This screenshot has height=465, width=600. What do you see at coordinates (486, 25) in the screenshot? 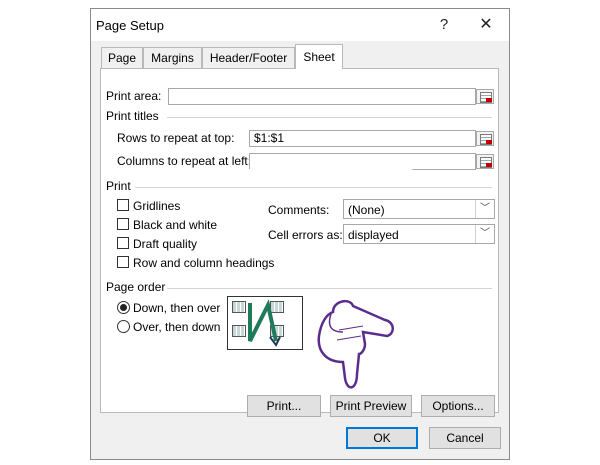
I see `close-icon: ✕` at bounding box center [486, 25].